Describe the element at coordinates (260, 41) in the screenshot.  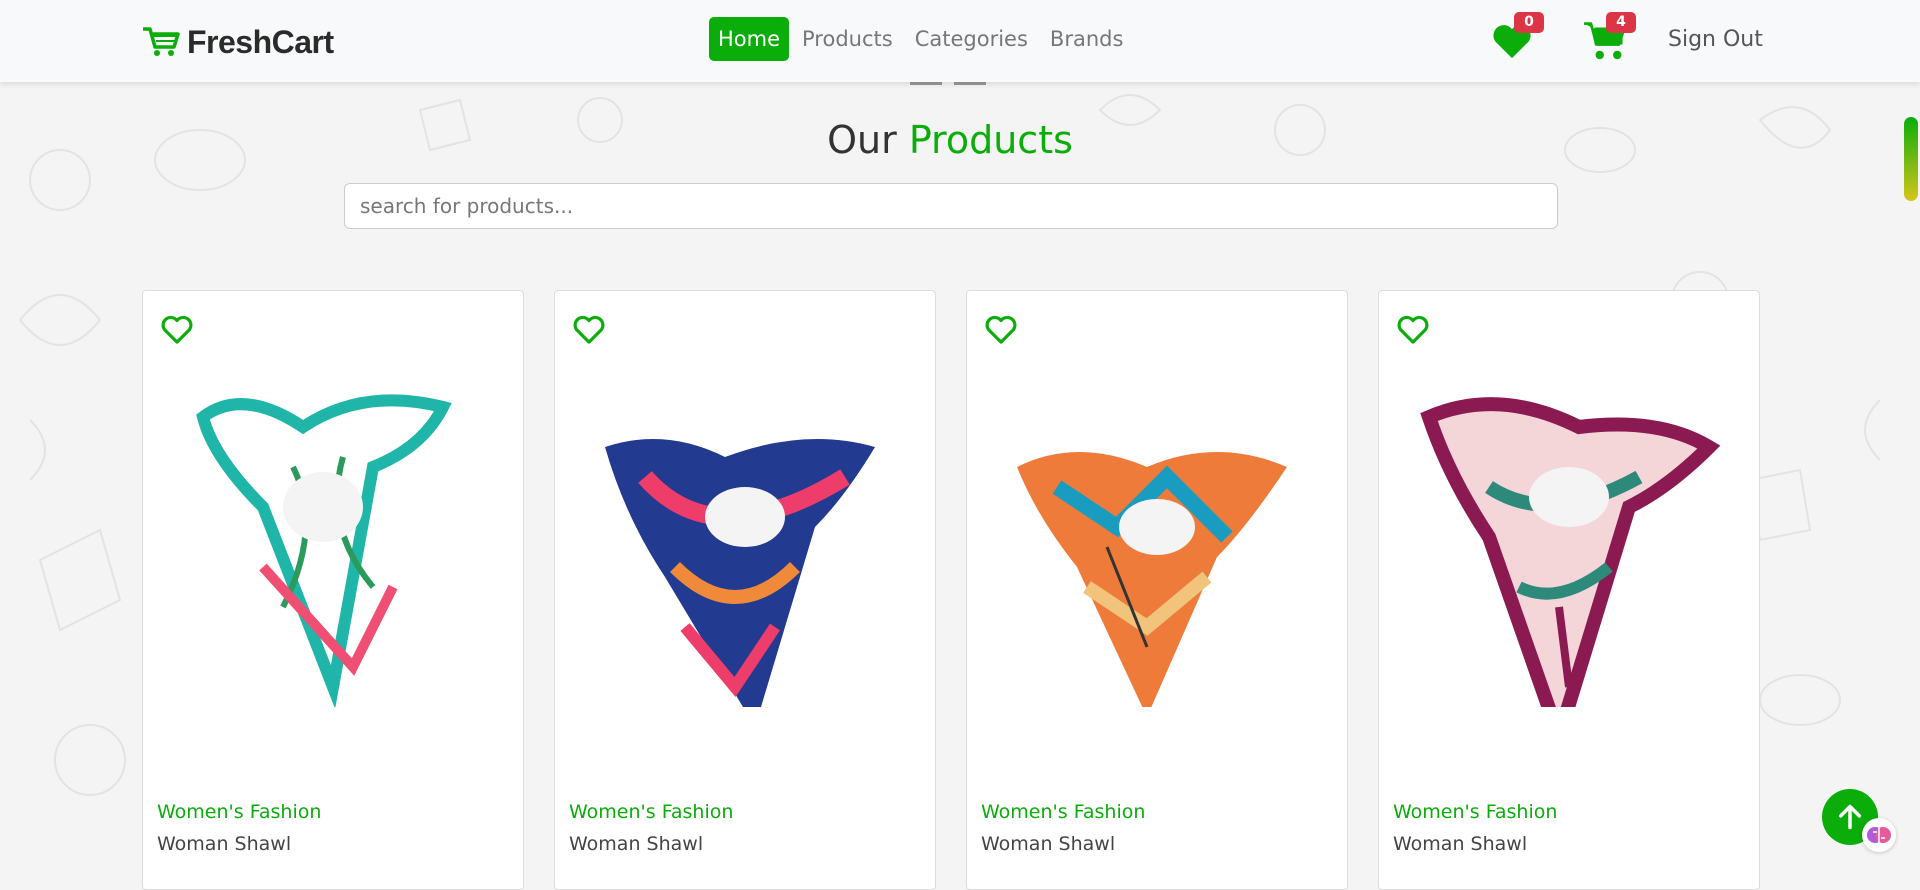
I see `brand-name: FreshCart` at that location.